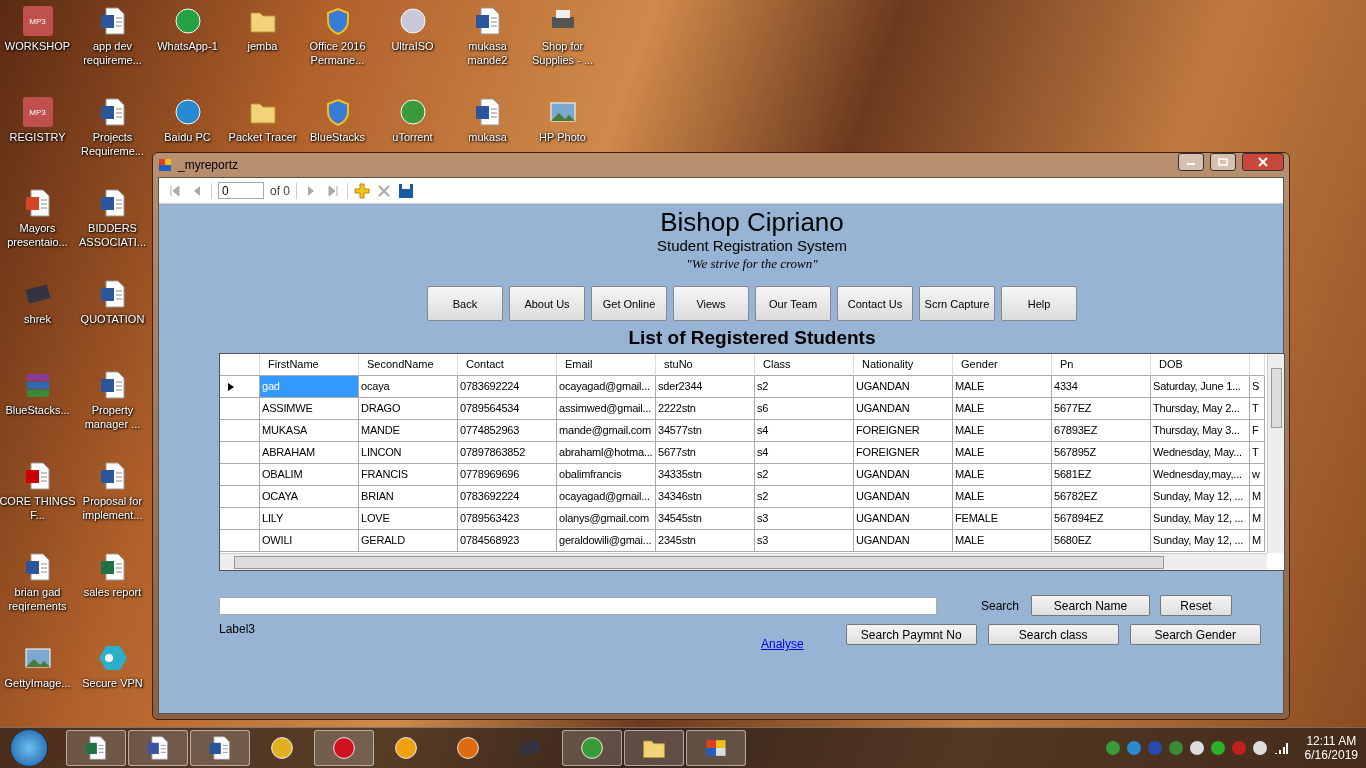 The width and height of the screenshot is (1366, 768). What do you see at coordinates (705, 409) in the screenshot?
I see `table-cell: 2222stn` at bounding box center [705, 409].